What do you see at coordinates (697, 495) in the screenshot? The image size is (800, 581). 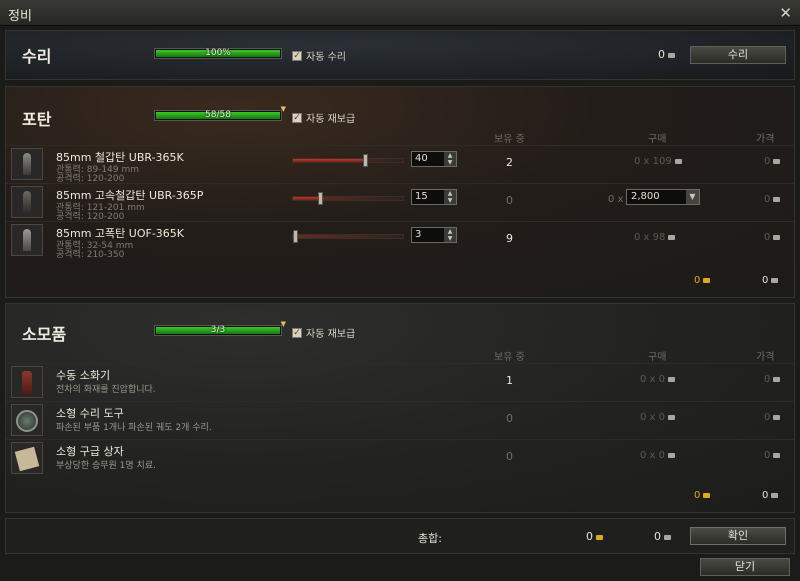 I see `consumables-subtotal-gold-value: 0` at bounding box center [697, 495].